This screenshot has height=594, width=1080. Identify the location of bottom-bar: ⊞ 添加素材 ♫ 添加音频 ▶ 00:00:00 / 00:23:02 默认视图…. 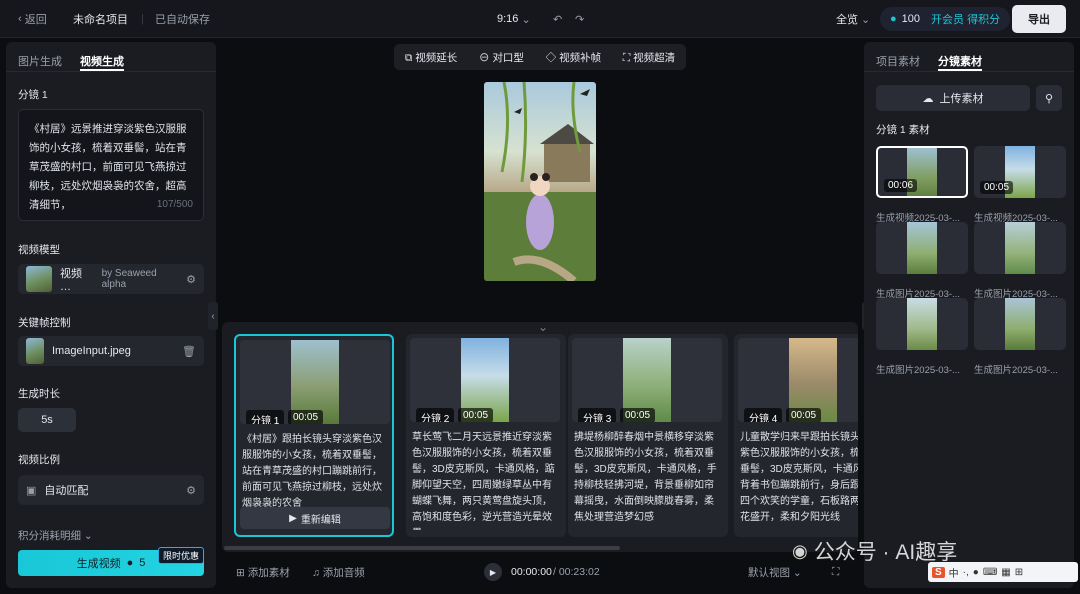
(540, 572).